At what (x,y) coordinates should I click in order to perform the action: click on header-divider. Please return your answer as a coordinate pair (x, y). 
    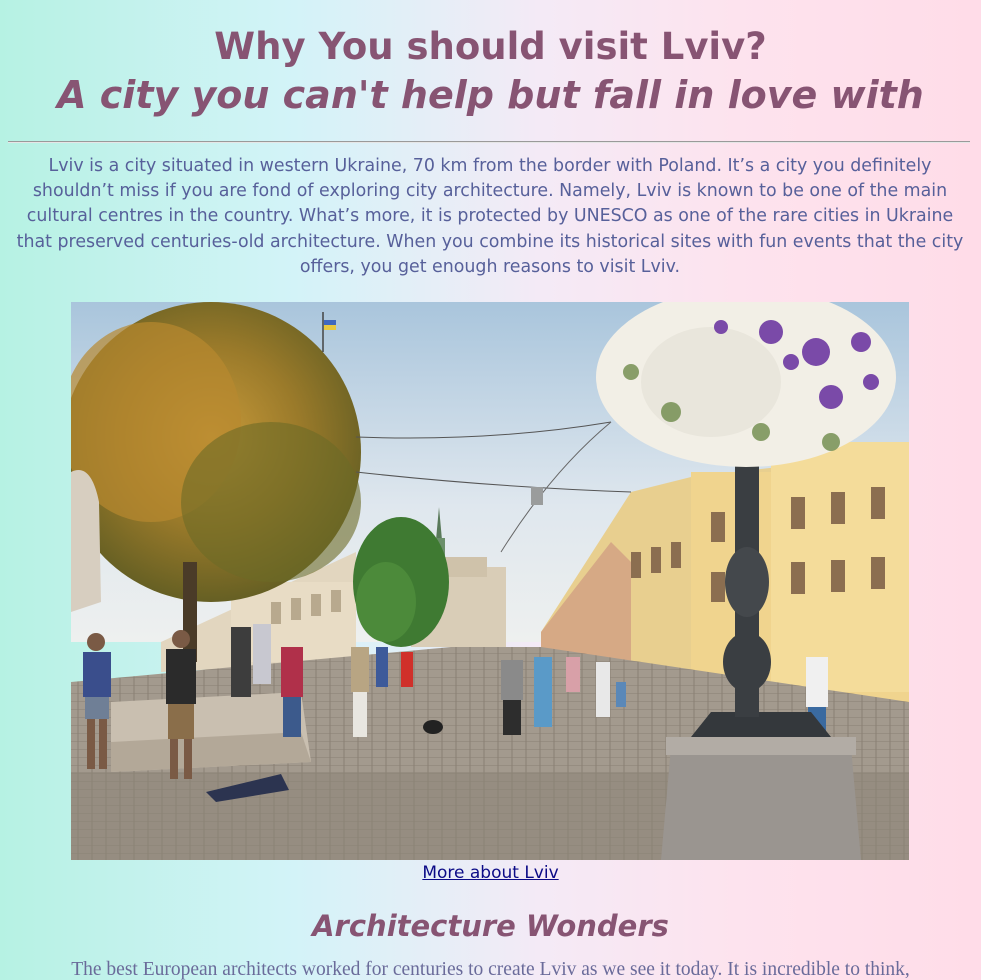
    Looking at the image, I should click on (489, 142).